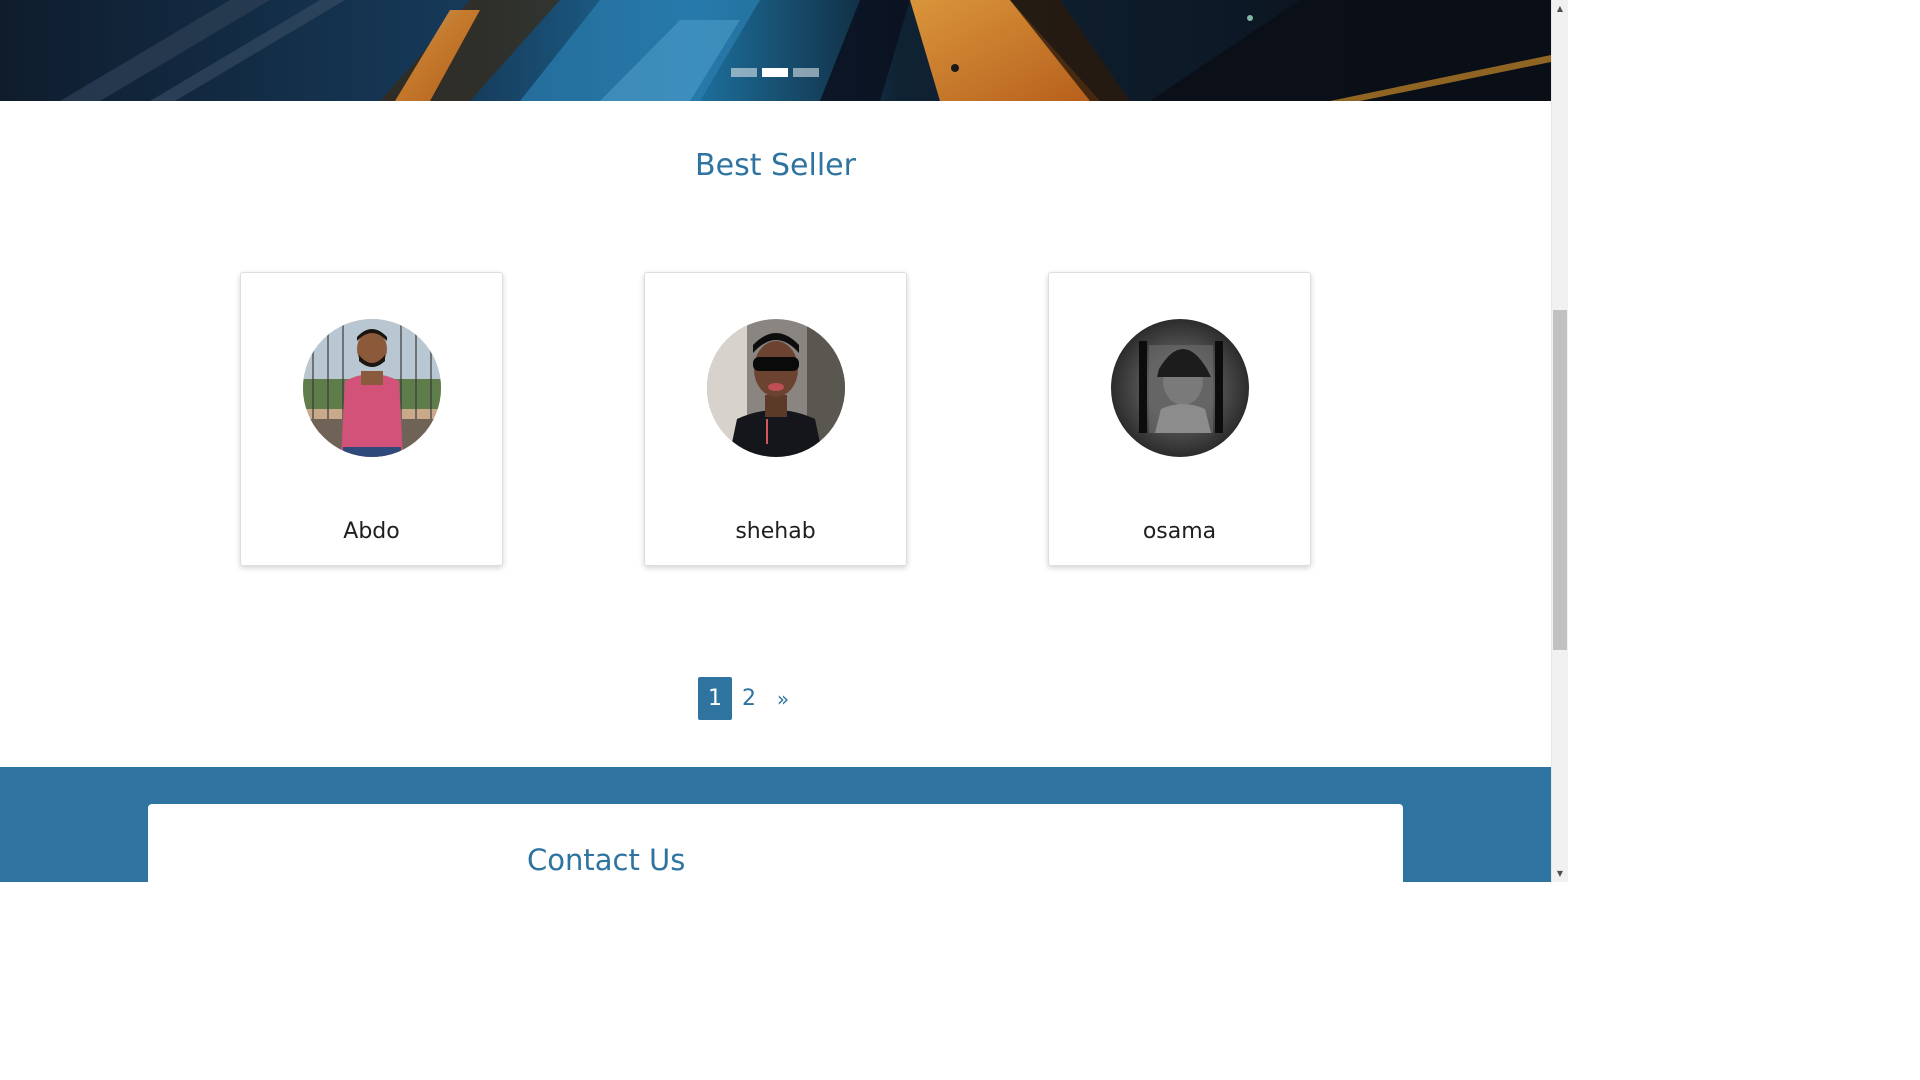  Describe the element at coordinates (606, 860) in the screenshot. I see `contact-title: Contact Us` at that location.